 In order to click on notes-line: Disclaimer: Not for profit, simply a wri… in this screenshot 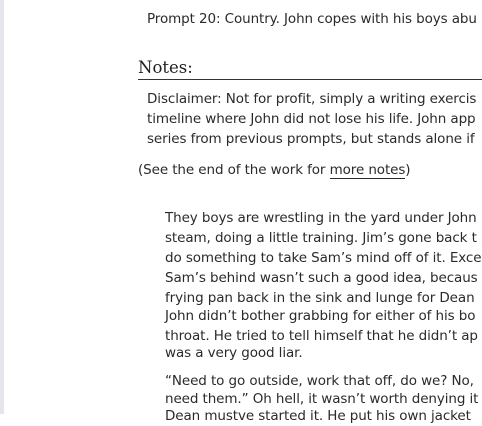, I will do `click(312, 99)`.